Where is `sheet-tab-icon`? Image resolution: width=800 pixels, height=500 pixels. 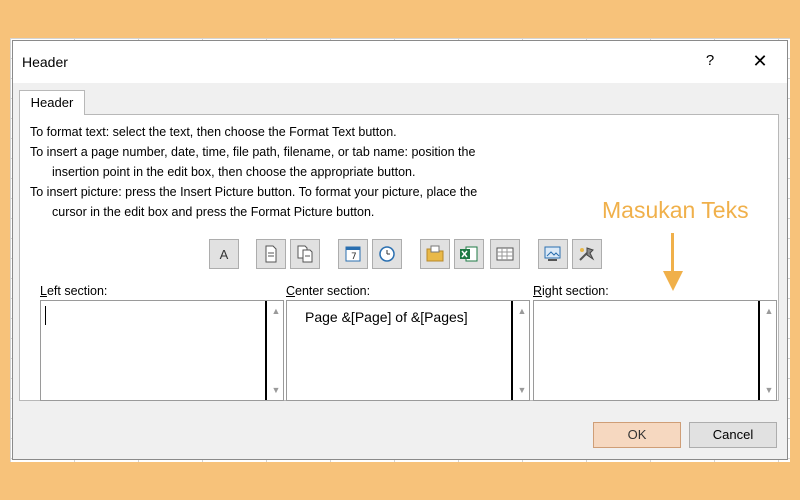
sheet-tab-icon is located at coordinates (505, 254).